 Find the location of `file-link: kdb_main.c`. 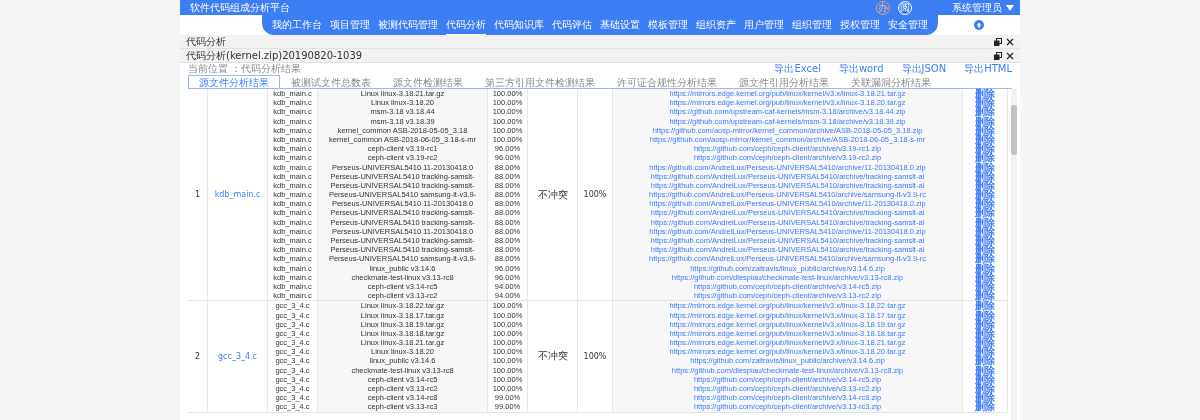

file-link: kdb_main.c is located at coordinates (237, 195).